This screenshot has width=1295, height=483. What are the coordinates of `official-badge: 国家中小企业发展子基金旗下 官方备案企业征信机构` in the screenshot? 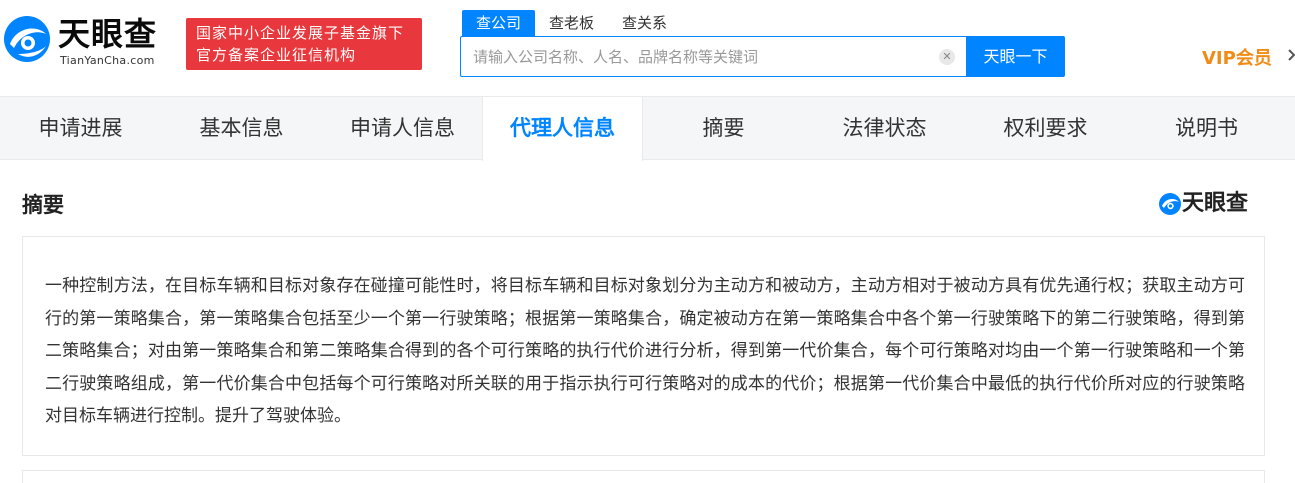 It's located at (304, 44).